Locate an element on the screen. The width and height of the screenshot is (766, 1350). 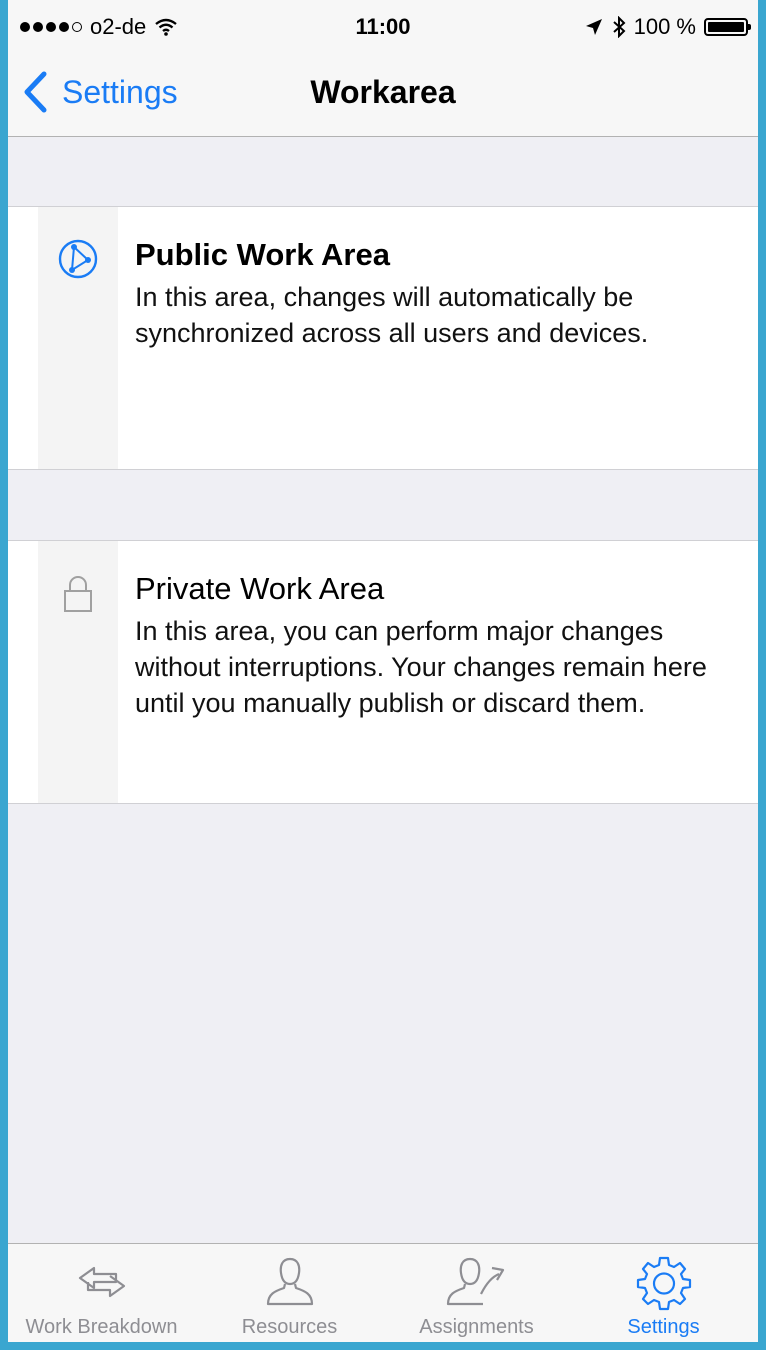
bluetooth-icon is located at coordinates (619, 27).